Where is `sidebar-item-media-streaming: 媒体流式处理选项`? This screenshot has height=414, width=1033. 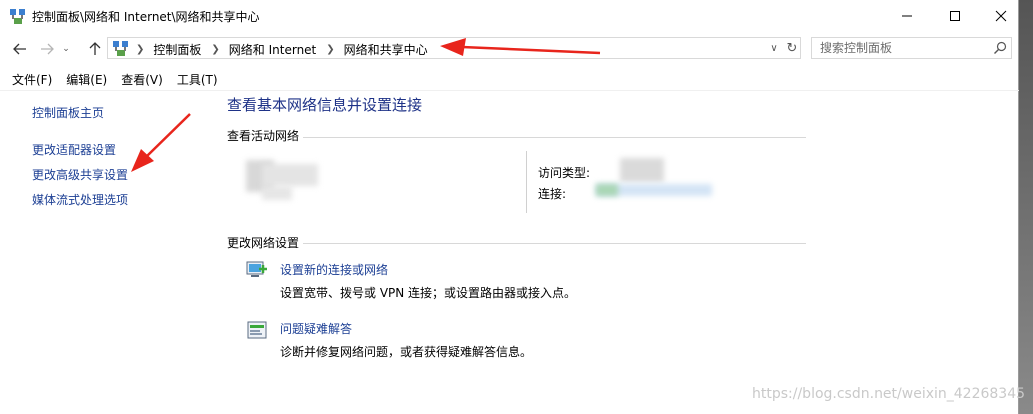
sidebar-item-media-streaming: 媒体流式处理选项 is located at coordinates (80, 199).